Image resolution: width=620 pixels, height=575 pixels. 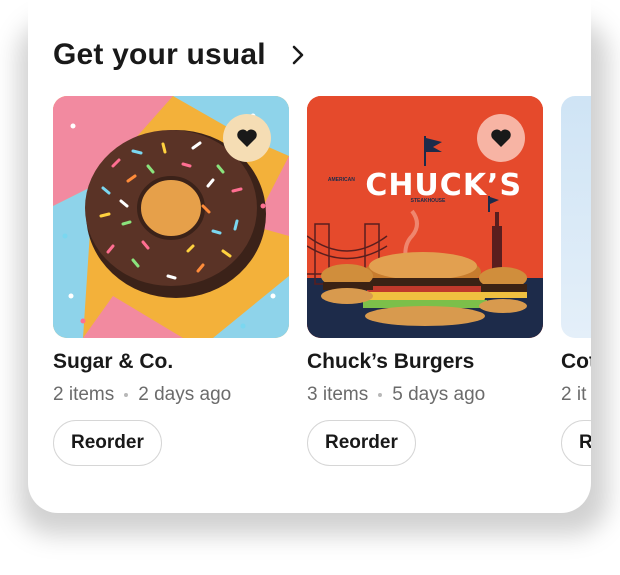 I want to click on store-tile-partial: Cot 2 it R, so click(x=576, y=281).